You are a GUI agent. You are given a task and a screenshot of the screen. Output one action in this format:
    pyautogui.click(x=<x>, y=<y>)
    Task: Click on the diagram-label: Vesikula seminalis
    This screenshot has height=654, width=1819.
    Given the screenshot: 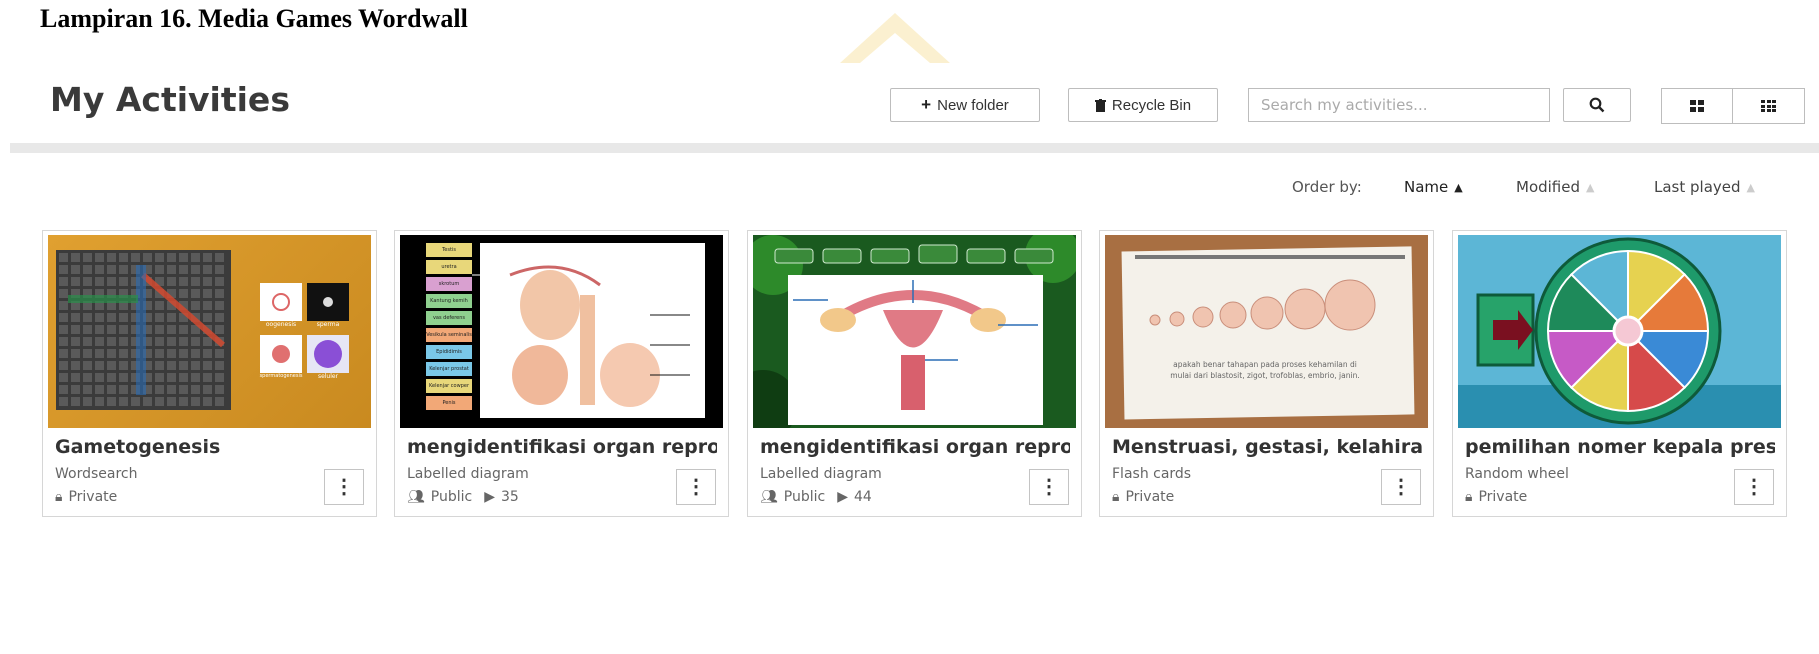 What is the action you would take?
    pyautogui.click(x=449, y=335)
    